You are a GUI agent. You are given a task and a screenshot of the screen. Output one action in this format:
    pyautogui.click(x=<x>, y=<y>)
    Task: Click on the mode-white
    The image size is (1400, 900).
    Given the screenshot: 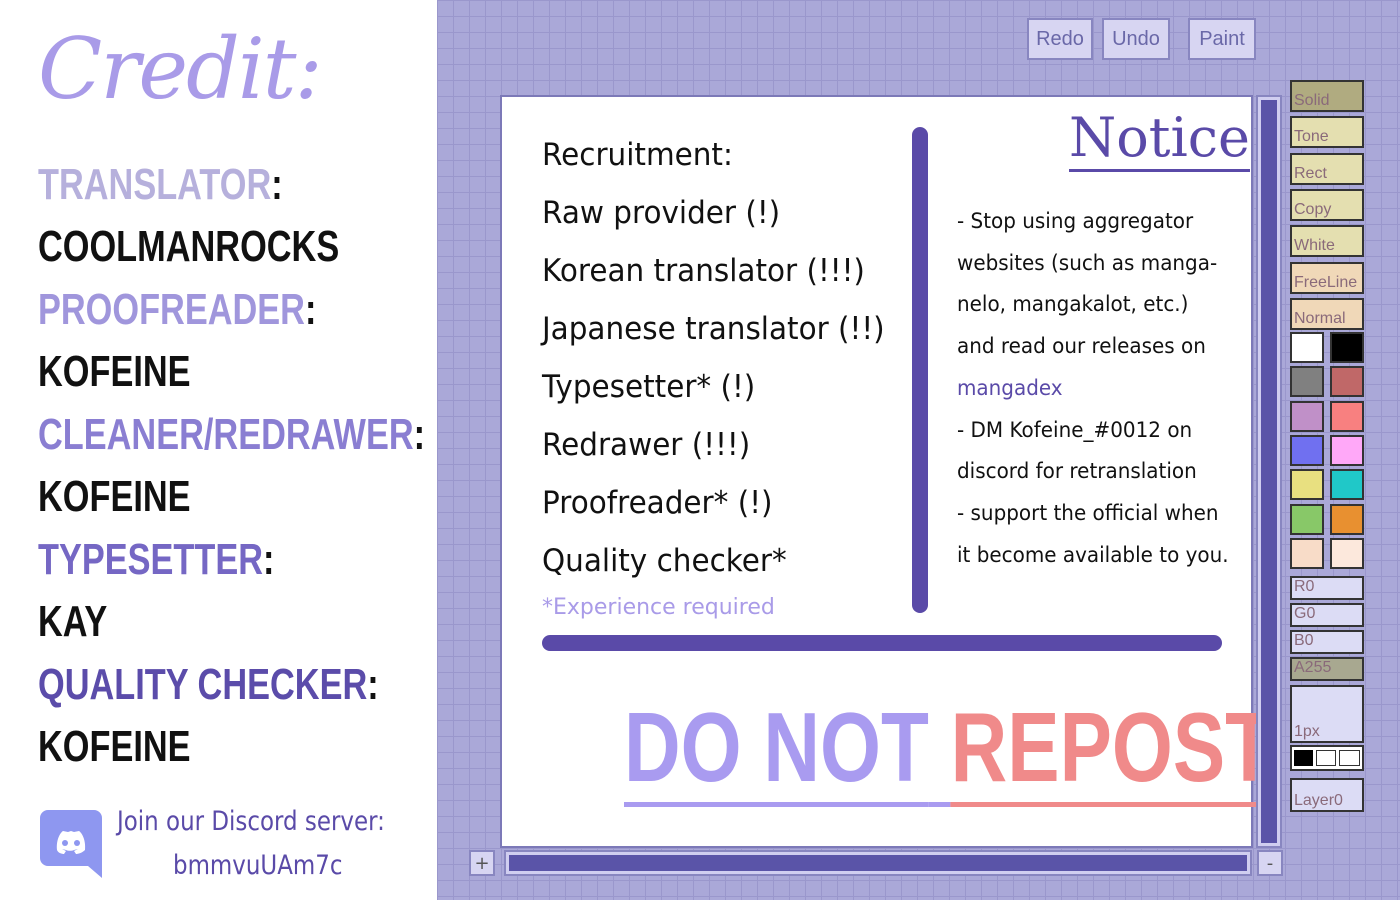 What is the action you would take?
    pyautogui.click(x=1326, y=758)
    